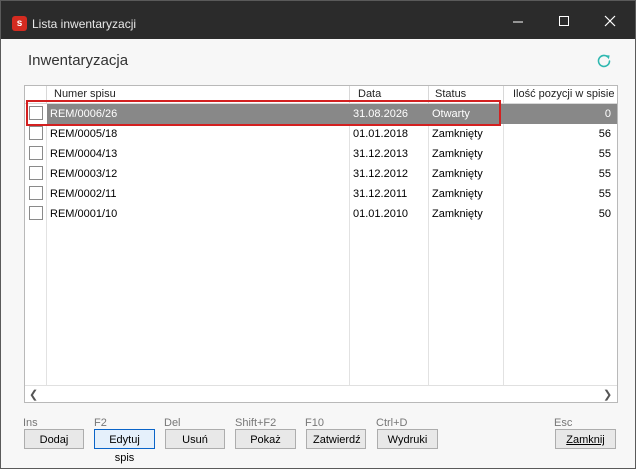 The width and height of the screenshot is (636, 469). I want to click on table-row: REM/0005/18 01.01.2018 Zamknięty 56, so click(321, 134).